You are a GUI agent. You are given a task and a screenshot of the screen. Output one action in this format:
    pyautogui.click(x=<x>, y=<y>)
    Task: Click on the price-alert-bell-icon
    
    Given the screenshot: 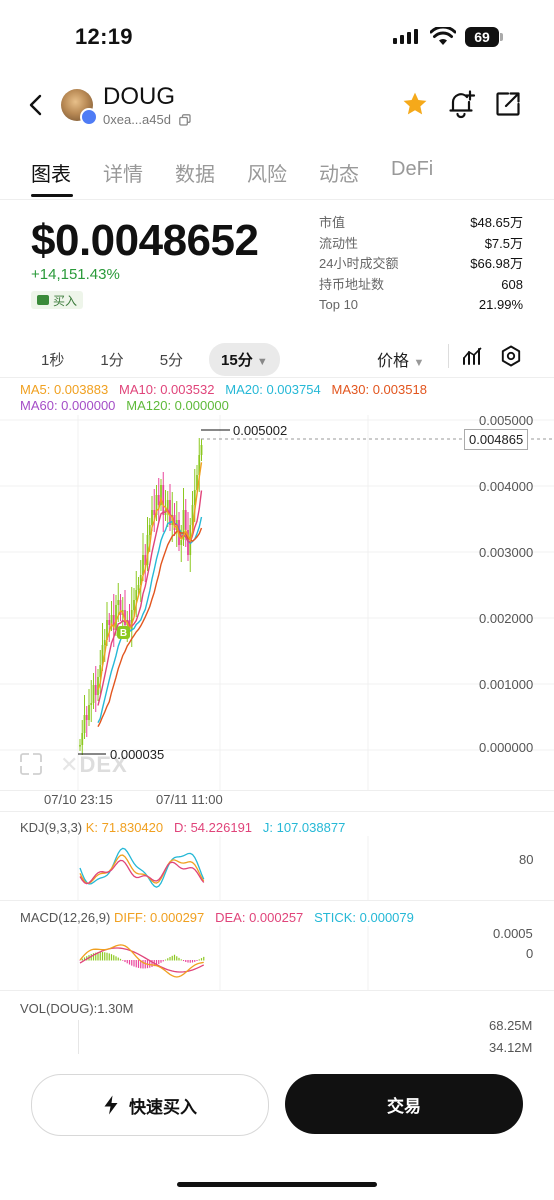 What is the action you would take?
    pyautogui.click(x=462, y=104)
    